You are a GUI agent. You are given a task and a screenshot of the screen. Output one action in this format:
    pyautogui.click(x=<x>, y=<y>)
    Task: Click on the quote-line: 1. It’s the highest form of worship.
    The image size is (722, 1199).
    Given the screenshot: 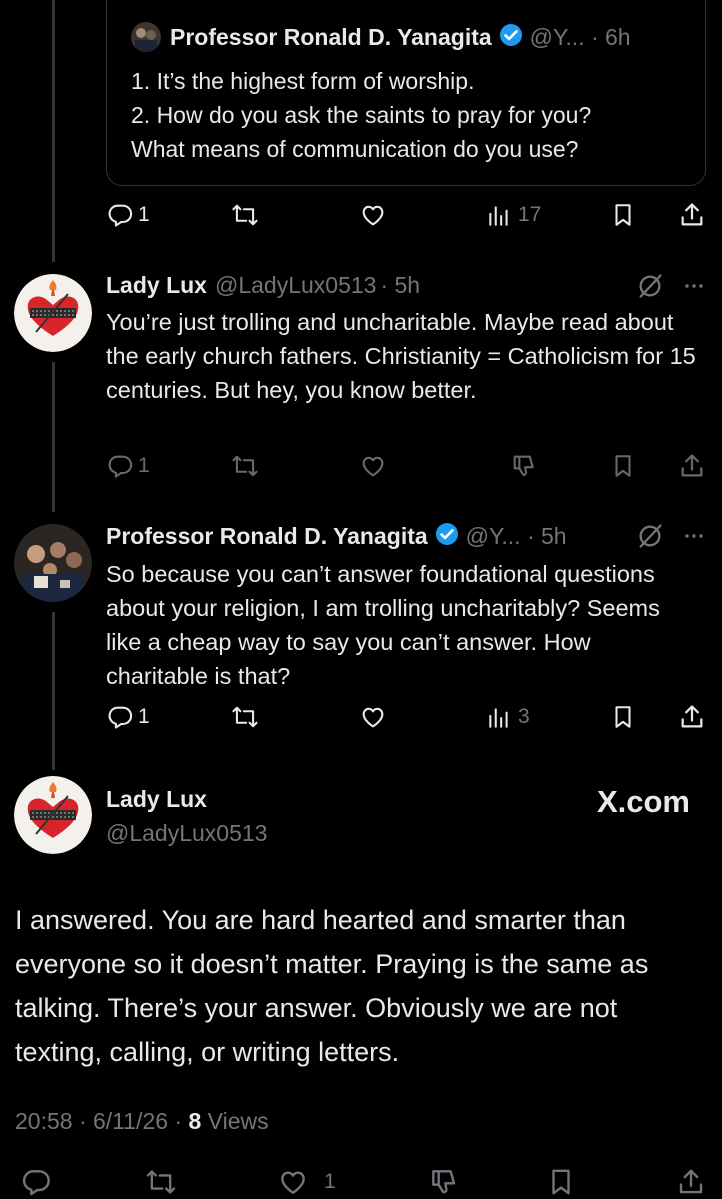 What is the action you would take?
    pyautogui.click(x=303, y=81)
    